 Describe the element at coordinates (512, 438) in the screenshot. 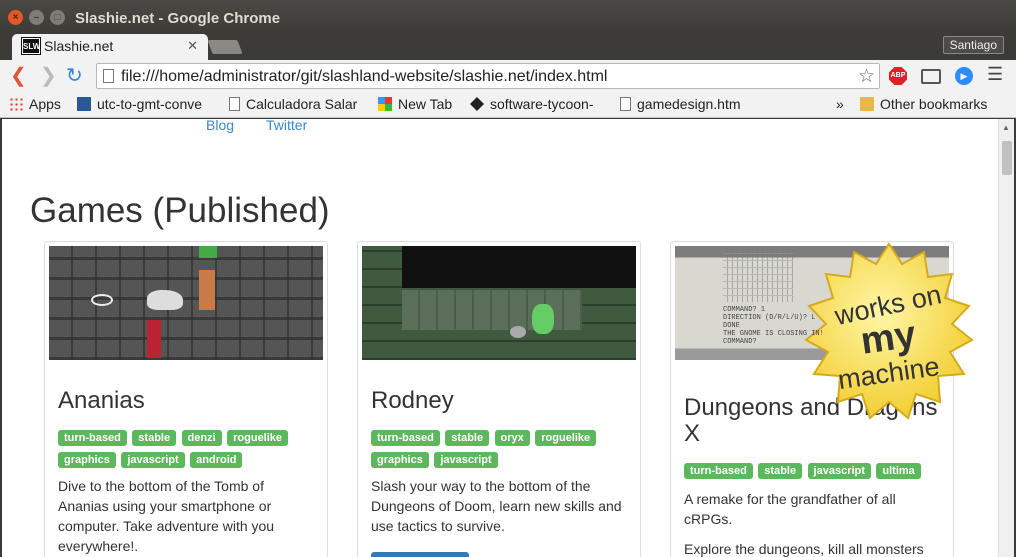

I see `tag-oryx: oryx` at that location.